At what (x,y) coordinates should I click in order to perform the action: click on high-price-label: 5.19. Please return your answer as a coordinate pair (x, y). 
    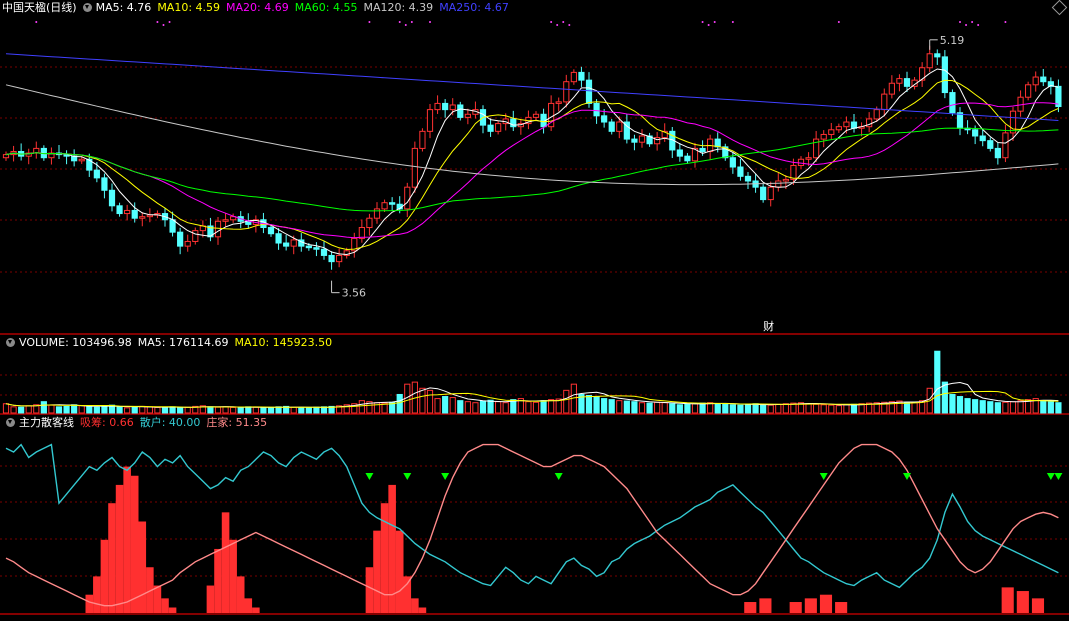
    Looking at the image, I should click on (952, 40).